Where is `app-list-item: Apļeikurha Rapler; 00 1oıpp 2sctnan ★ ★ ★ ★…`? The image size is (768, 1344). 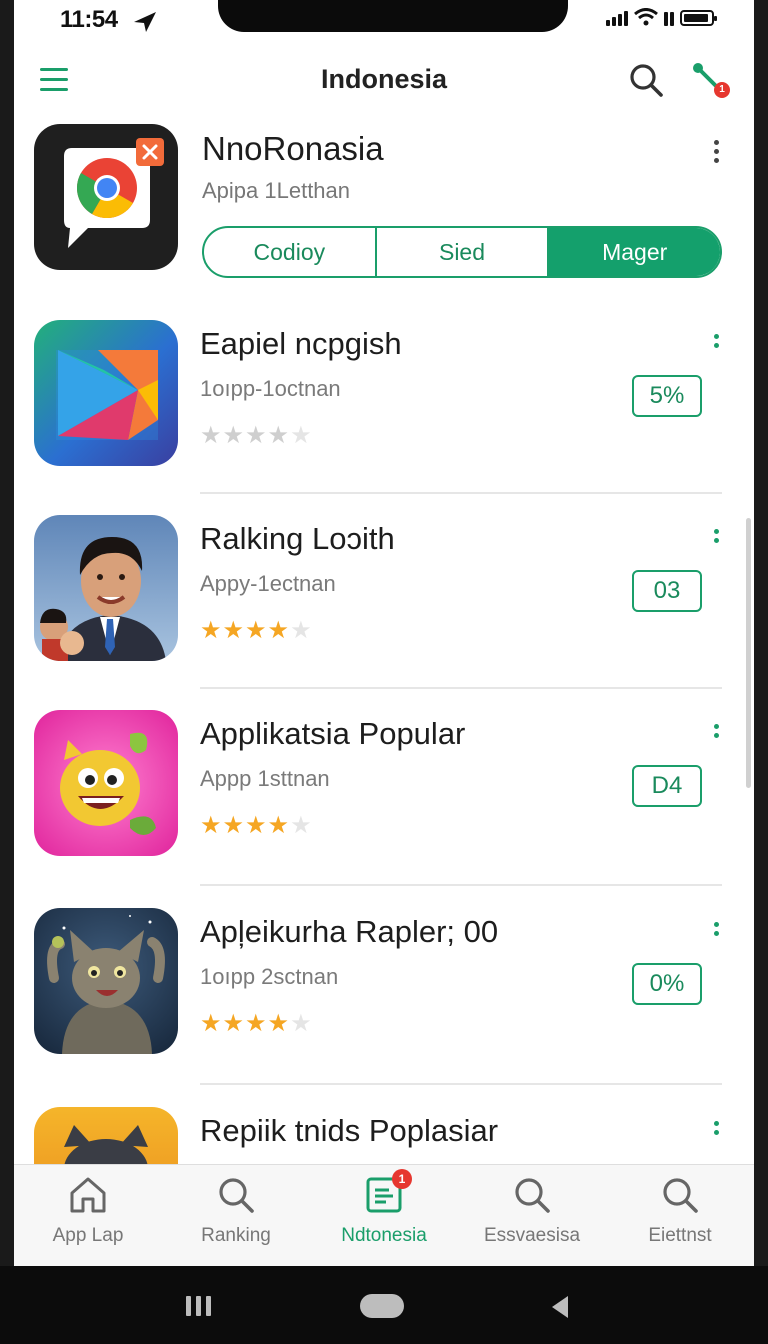
app-list-item: Apļeikurha Rapler; 00 1oıpp 2sctnan ★ ★ ★ ★… is located at coordinates (384, 1006).